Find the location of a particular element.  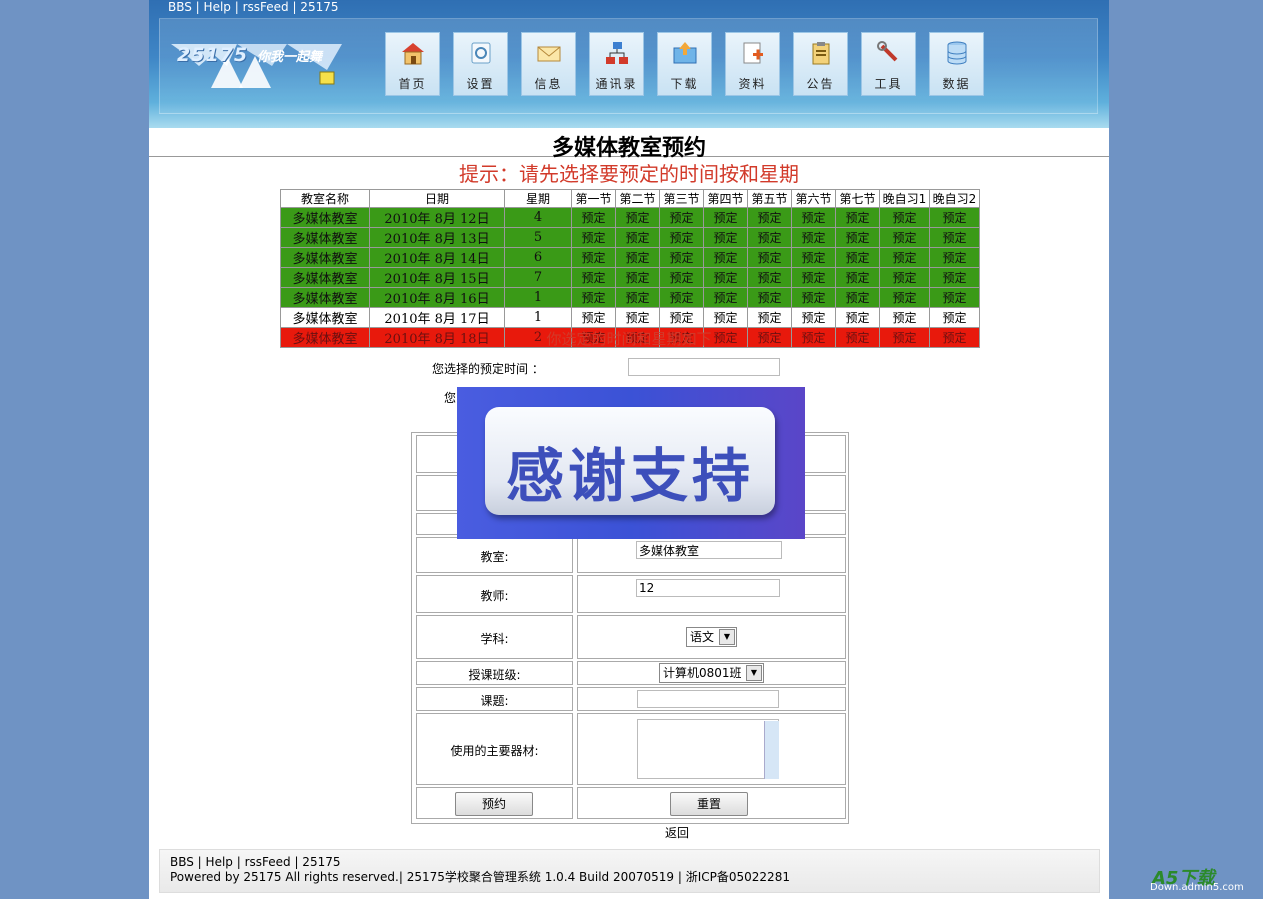

nav-resources: 资料 is located at coordinates (752, 64).